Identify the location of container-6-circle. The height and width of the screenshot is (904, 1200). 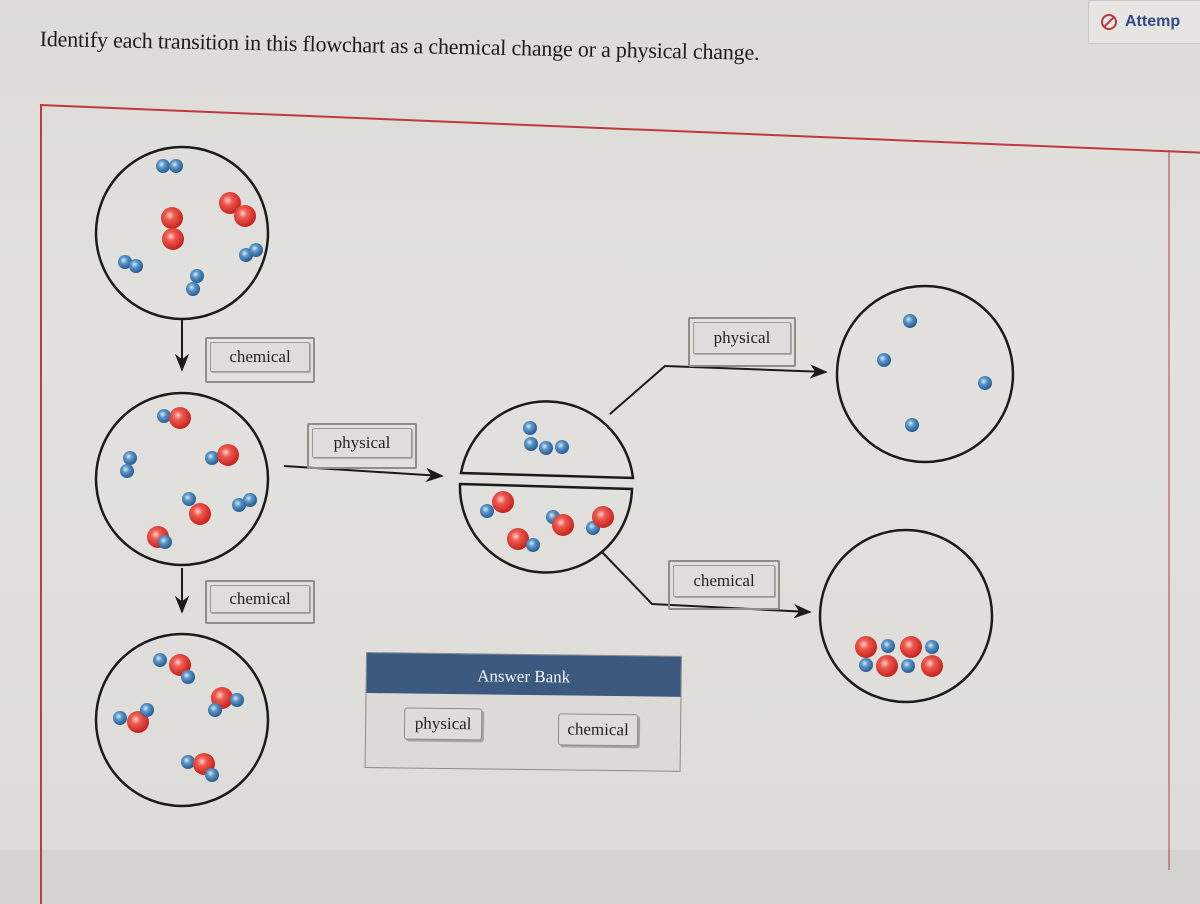
(906, 616).